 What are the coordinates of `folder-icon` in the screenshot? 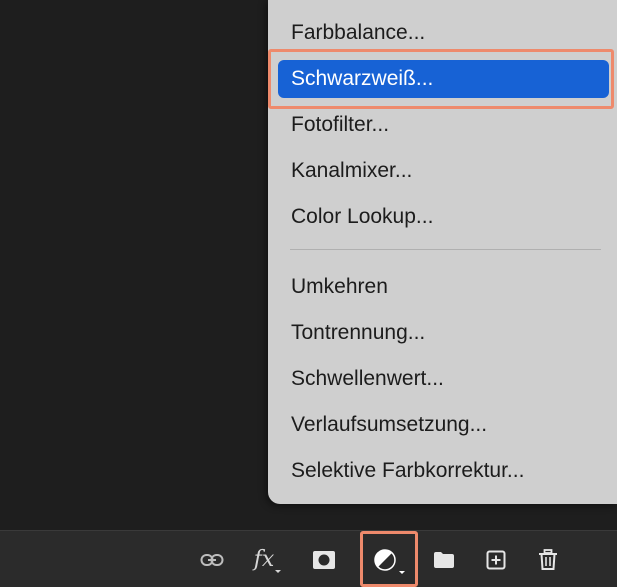 It's located at (444, 560).